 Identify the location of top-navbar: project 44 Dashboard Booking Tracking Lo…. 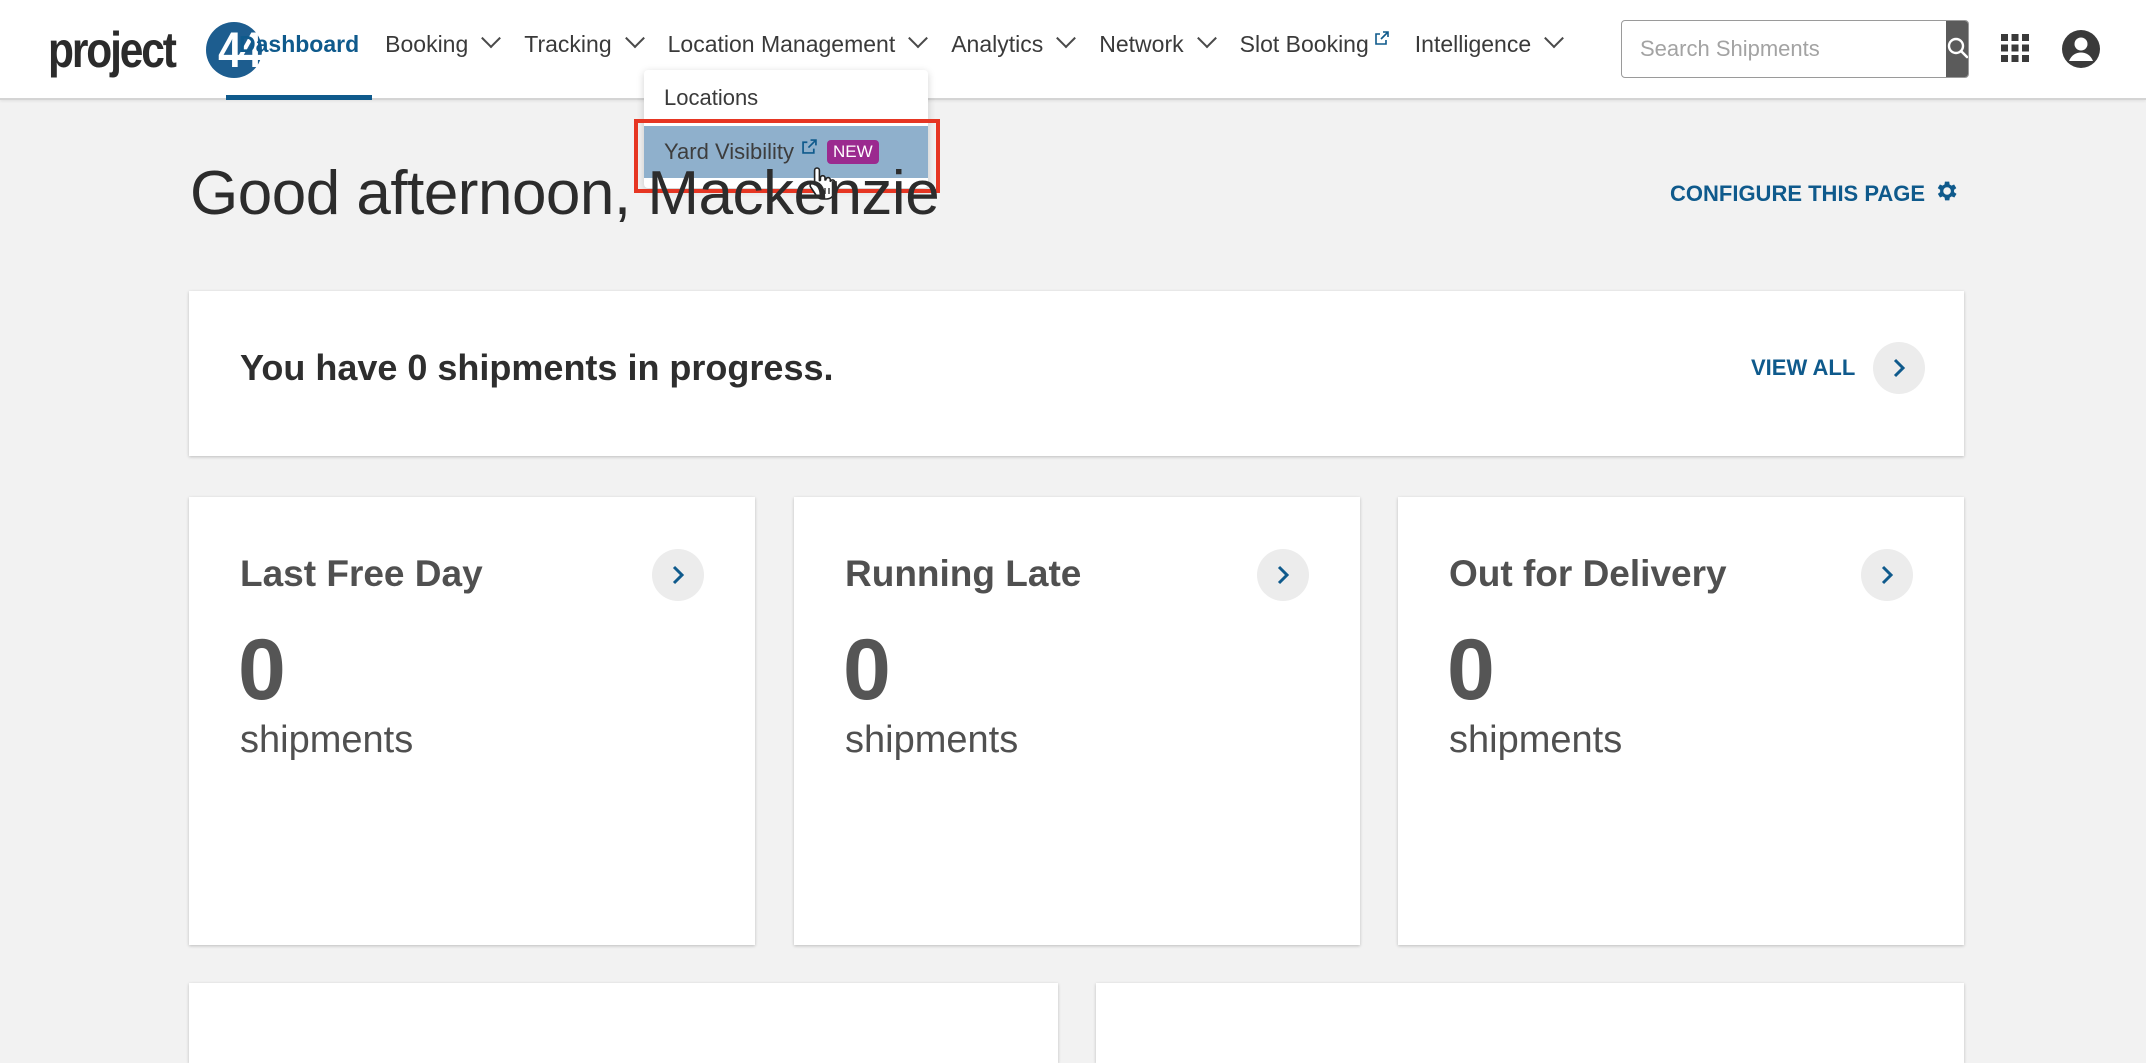
(1073, 50).